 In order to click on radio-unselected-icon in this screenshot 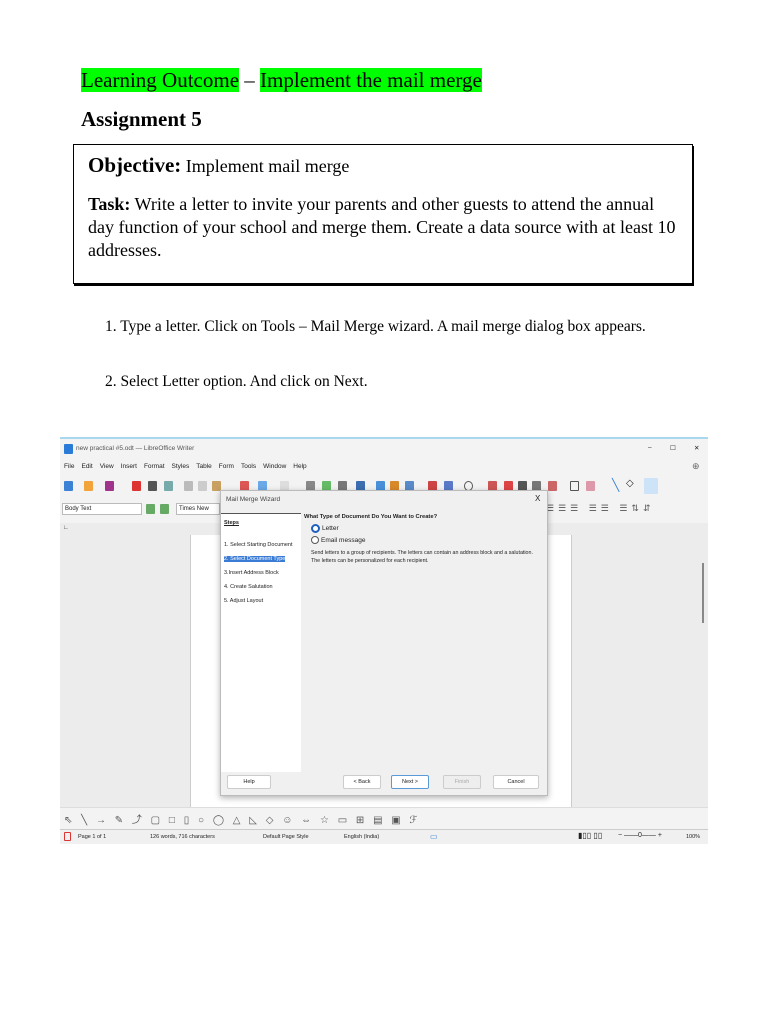, I will do `click(315, 540)`.